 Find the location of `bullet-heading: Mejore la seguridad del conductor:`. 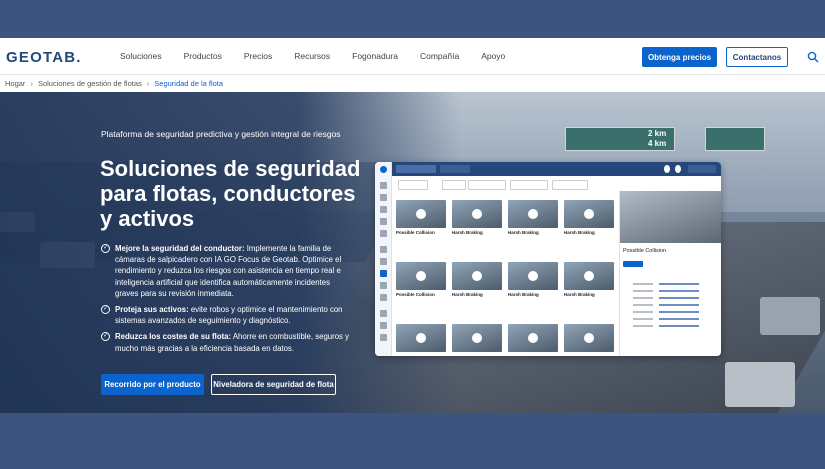

bullet-heading: Mejore la seguridad del conductor: is located at coordinates (180, 248).